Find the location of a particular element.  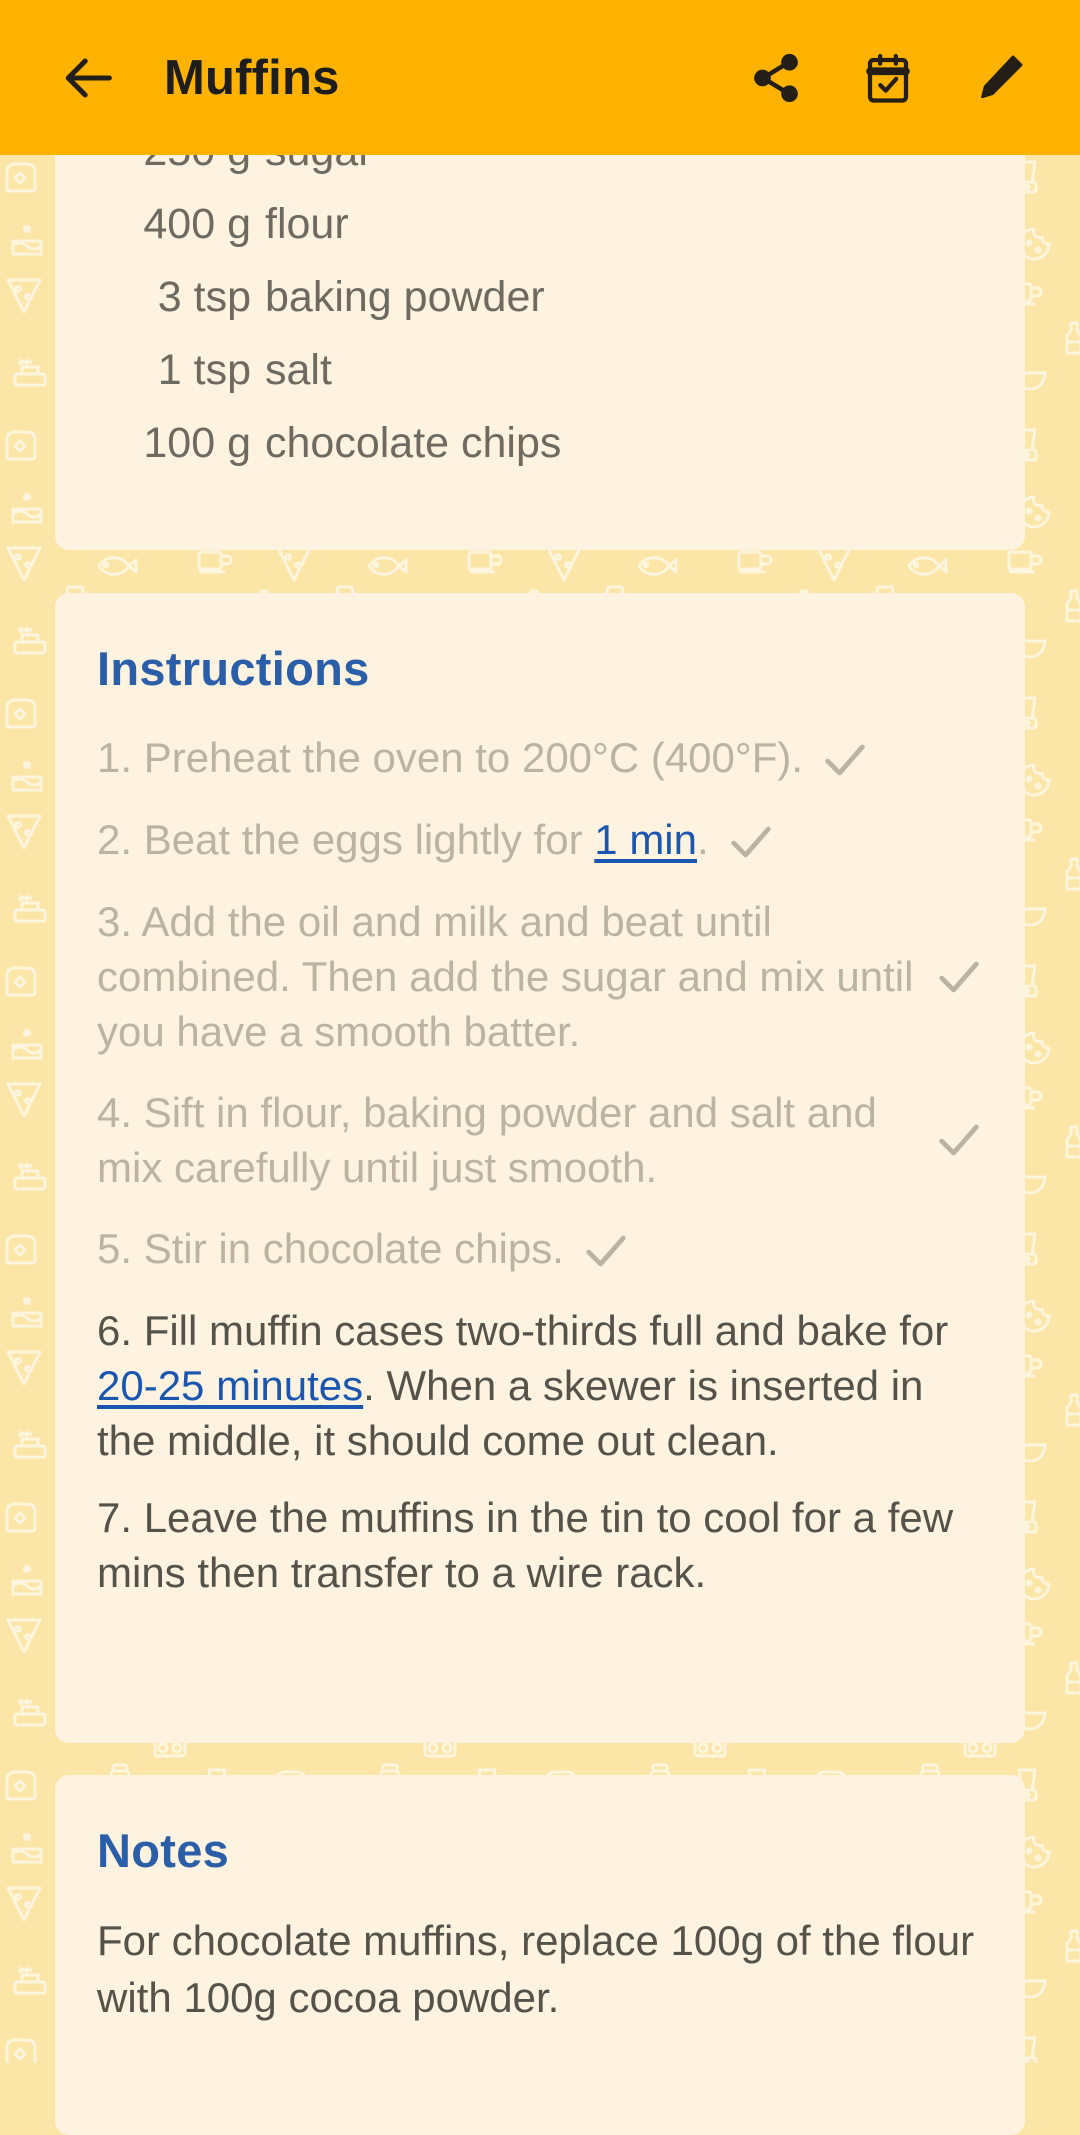

instruction-step-5: 5. Stir in chocolate chips. is located at coordinates (541, 1249).